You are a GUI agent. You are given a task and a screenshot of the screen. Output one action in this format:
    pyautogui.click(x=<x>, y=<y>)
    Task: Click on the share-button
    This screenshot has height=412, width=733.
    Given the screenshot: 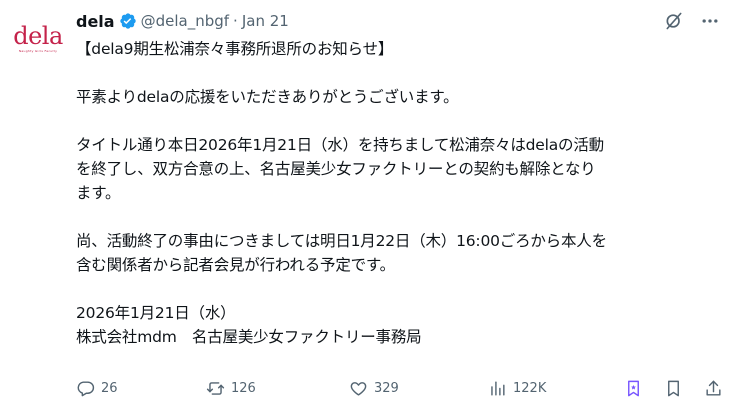 What is the action you would take?
    pyautogui.click(x=713, y=388)
    